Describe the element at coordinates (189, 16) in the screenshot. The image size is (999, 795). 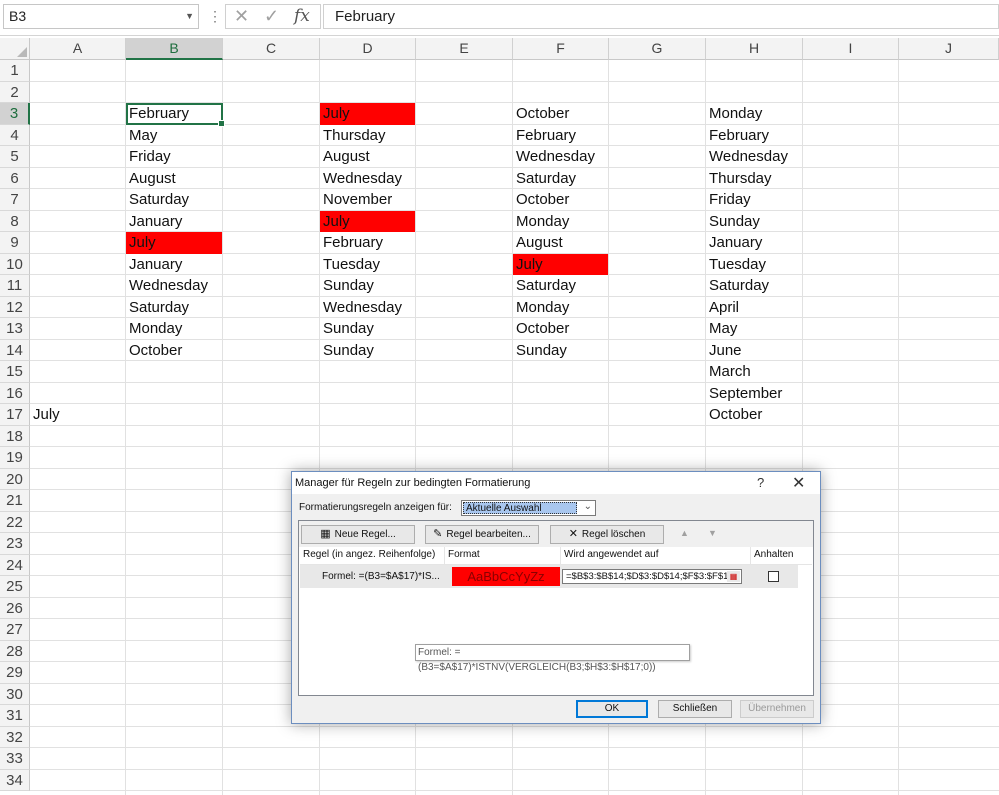
I see `chevron-down-icon: ▼` at that location.